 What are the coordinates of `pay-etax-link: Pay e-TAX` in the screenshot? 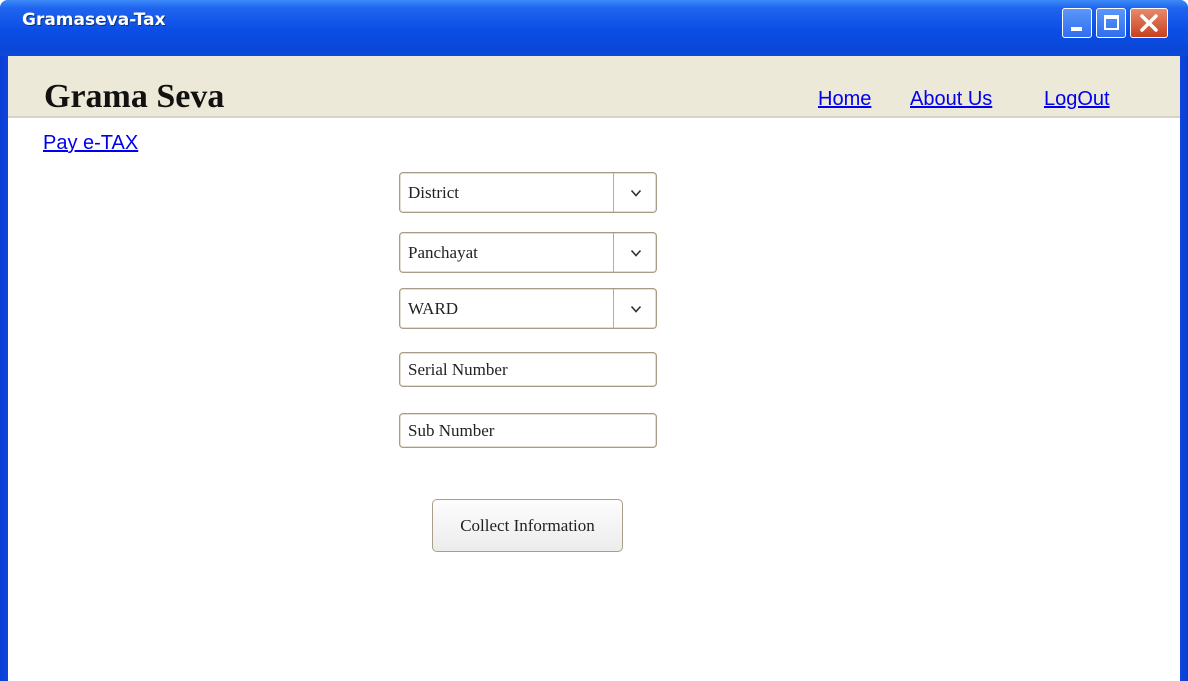 It's located at (90, 143).